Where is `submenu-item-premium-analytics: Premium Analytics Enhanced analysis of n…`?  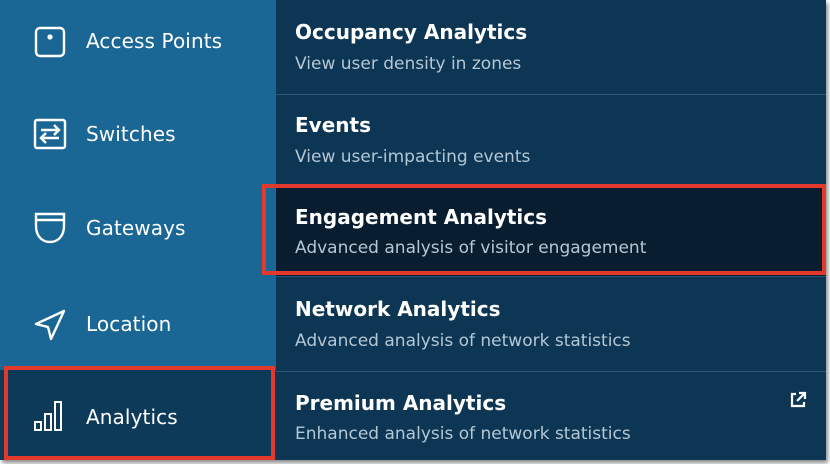
submenu-item-premium-analytics: Premium Analytics Enhanced analysis of n… is located at coordinates (551, 416).